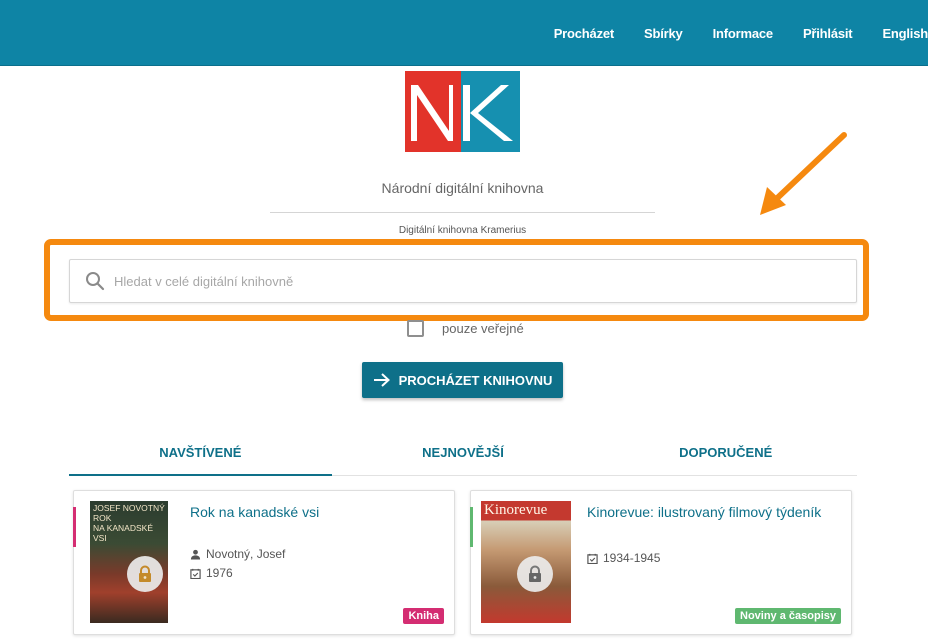  I want to click on checkbox-square, so click(415, 328).